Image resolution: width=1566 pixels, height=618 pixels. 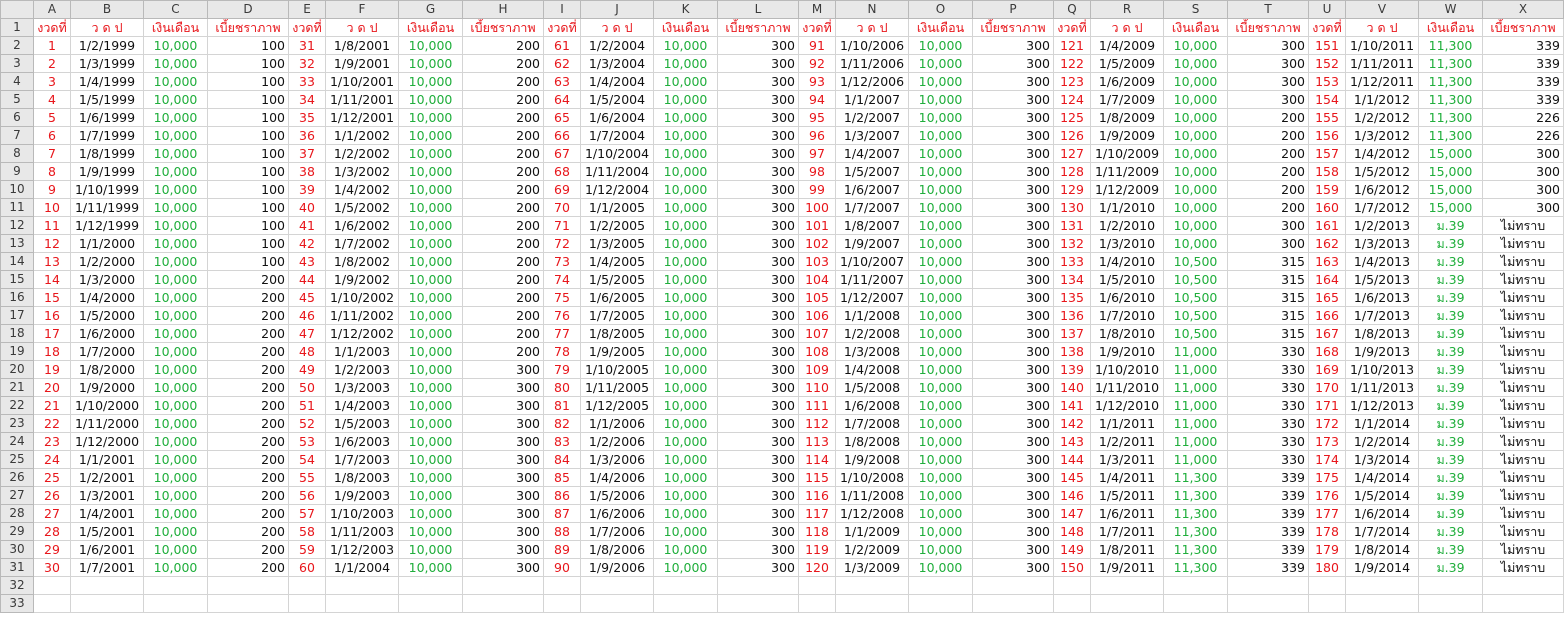 What do you see at coordinates (52, 45) in the screenshot?
I see `cell: 1` at bounding box center [52, 45].